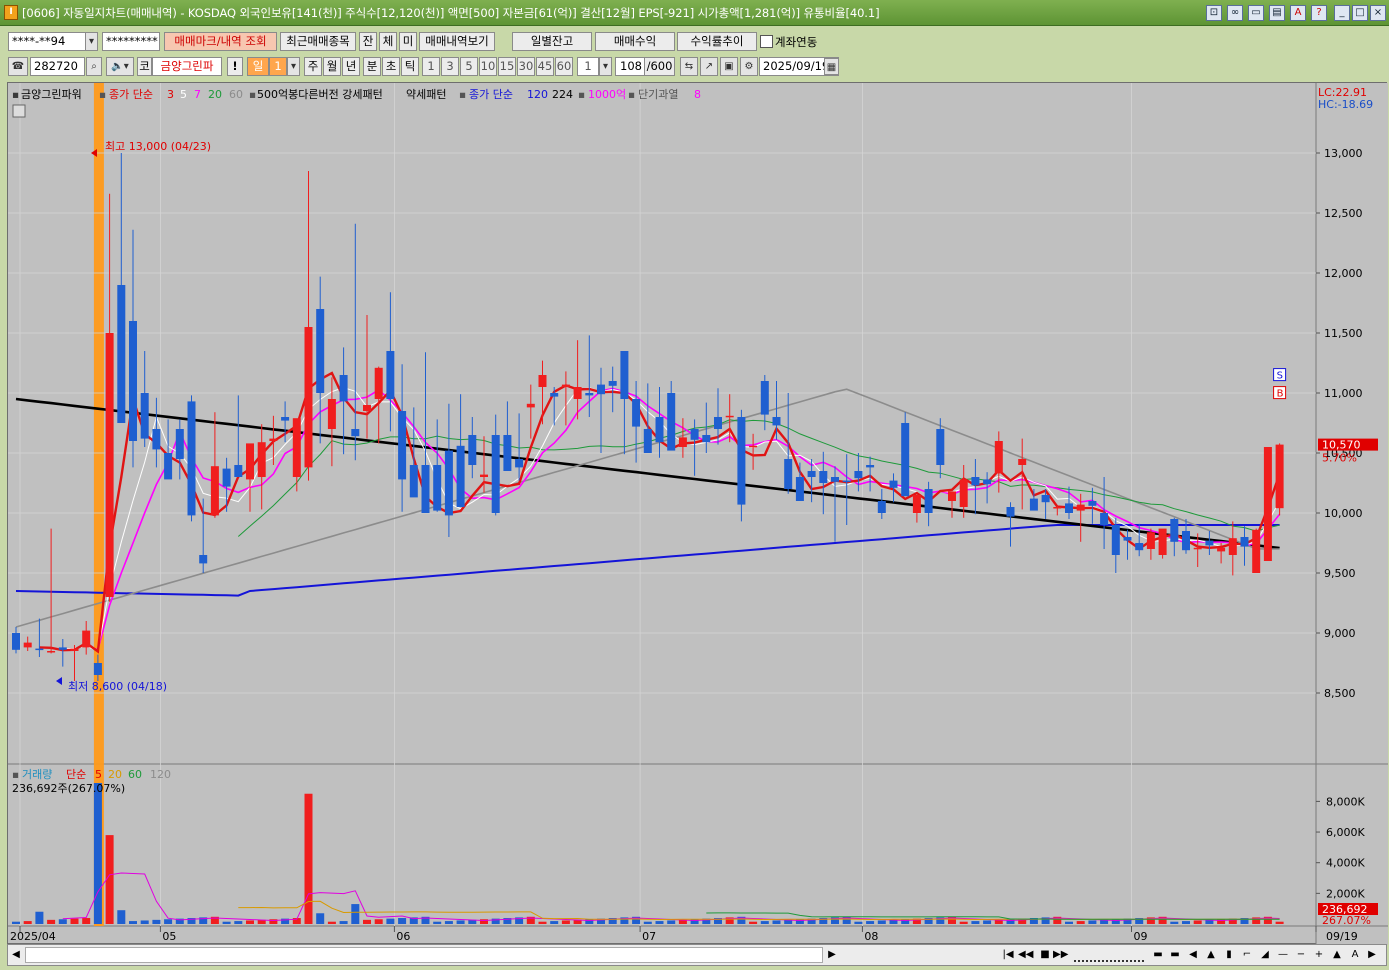 The height and width of the screenshot is (970, 1389). What do you see at coordinates (729, 66) in the screenshot?
I see `save-icon: ▣` at bounding box center [729, 66].